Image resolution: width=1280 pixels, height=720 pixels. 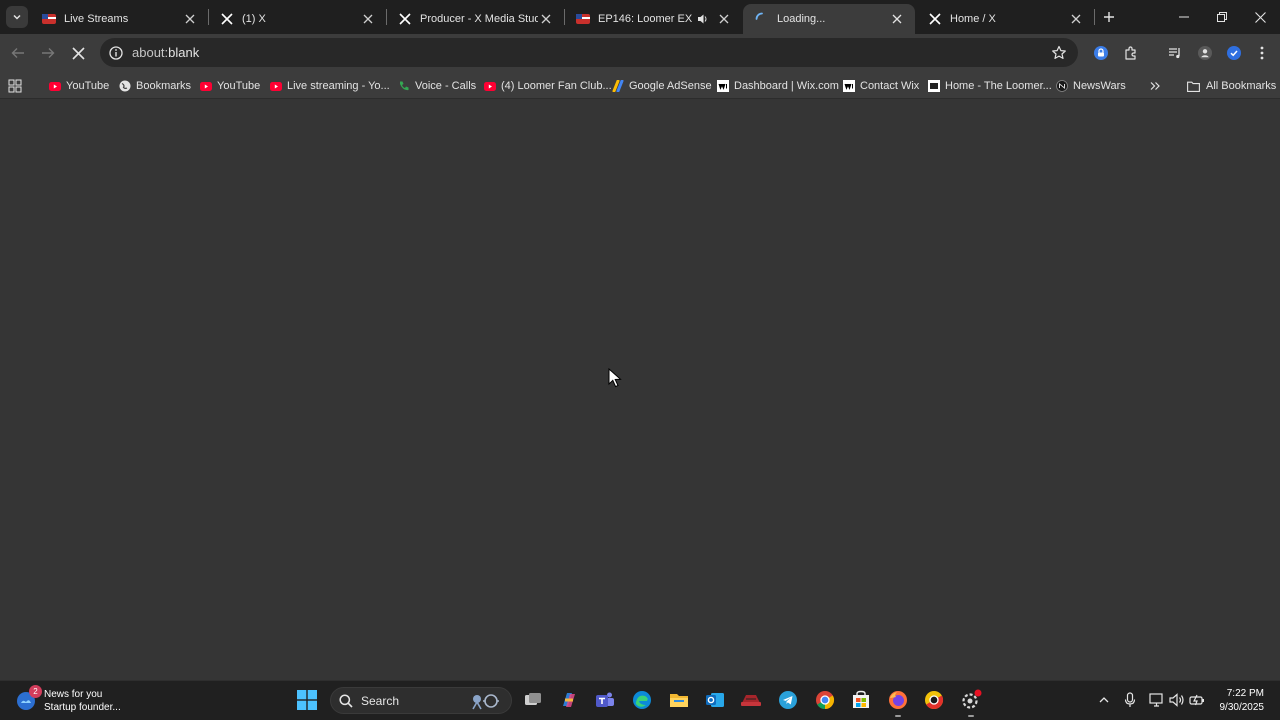 I want to click on extensions-icon, so click(x=1131, y=53).